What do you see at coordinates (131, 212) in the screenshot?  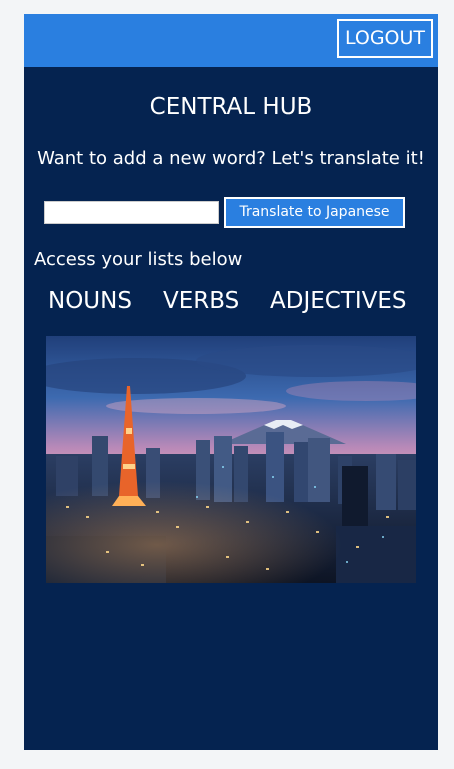 I see `word-input` at bounding box center [131, 212].